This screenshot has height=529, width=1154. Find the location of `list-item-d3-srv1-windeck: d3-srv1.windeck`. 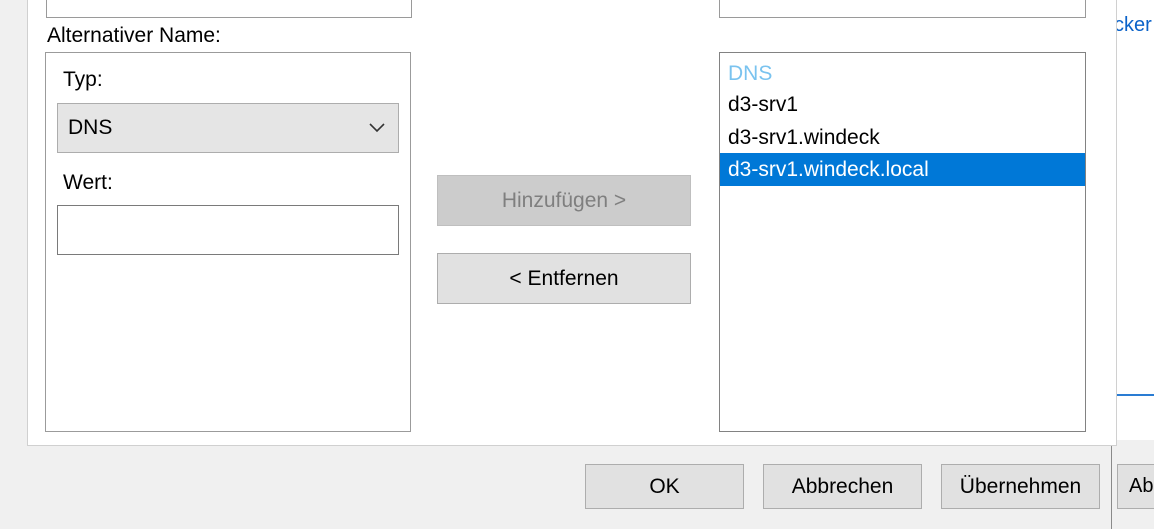

list-item-d3-srv1-windeck: d3-srv1.windeck is located at coordinates (902, 137).